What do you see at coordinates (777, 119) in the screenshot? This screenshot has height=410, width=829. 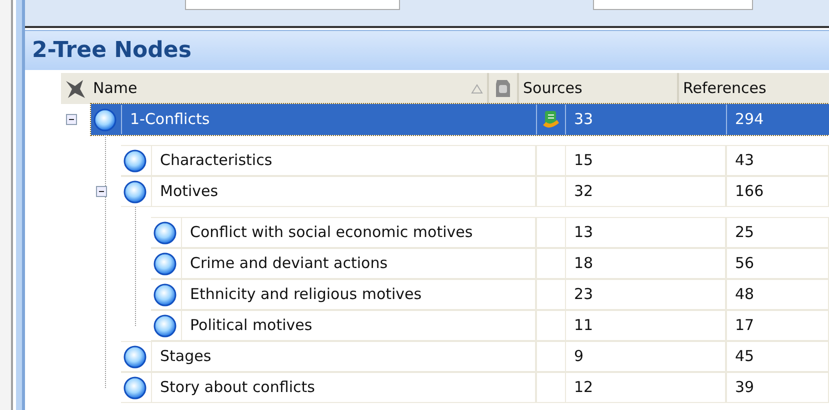 I see `reference-count: 294` at bounding box center [777, 119].